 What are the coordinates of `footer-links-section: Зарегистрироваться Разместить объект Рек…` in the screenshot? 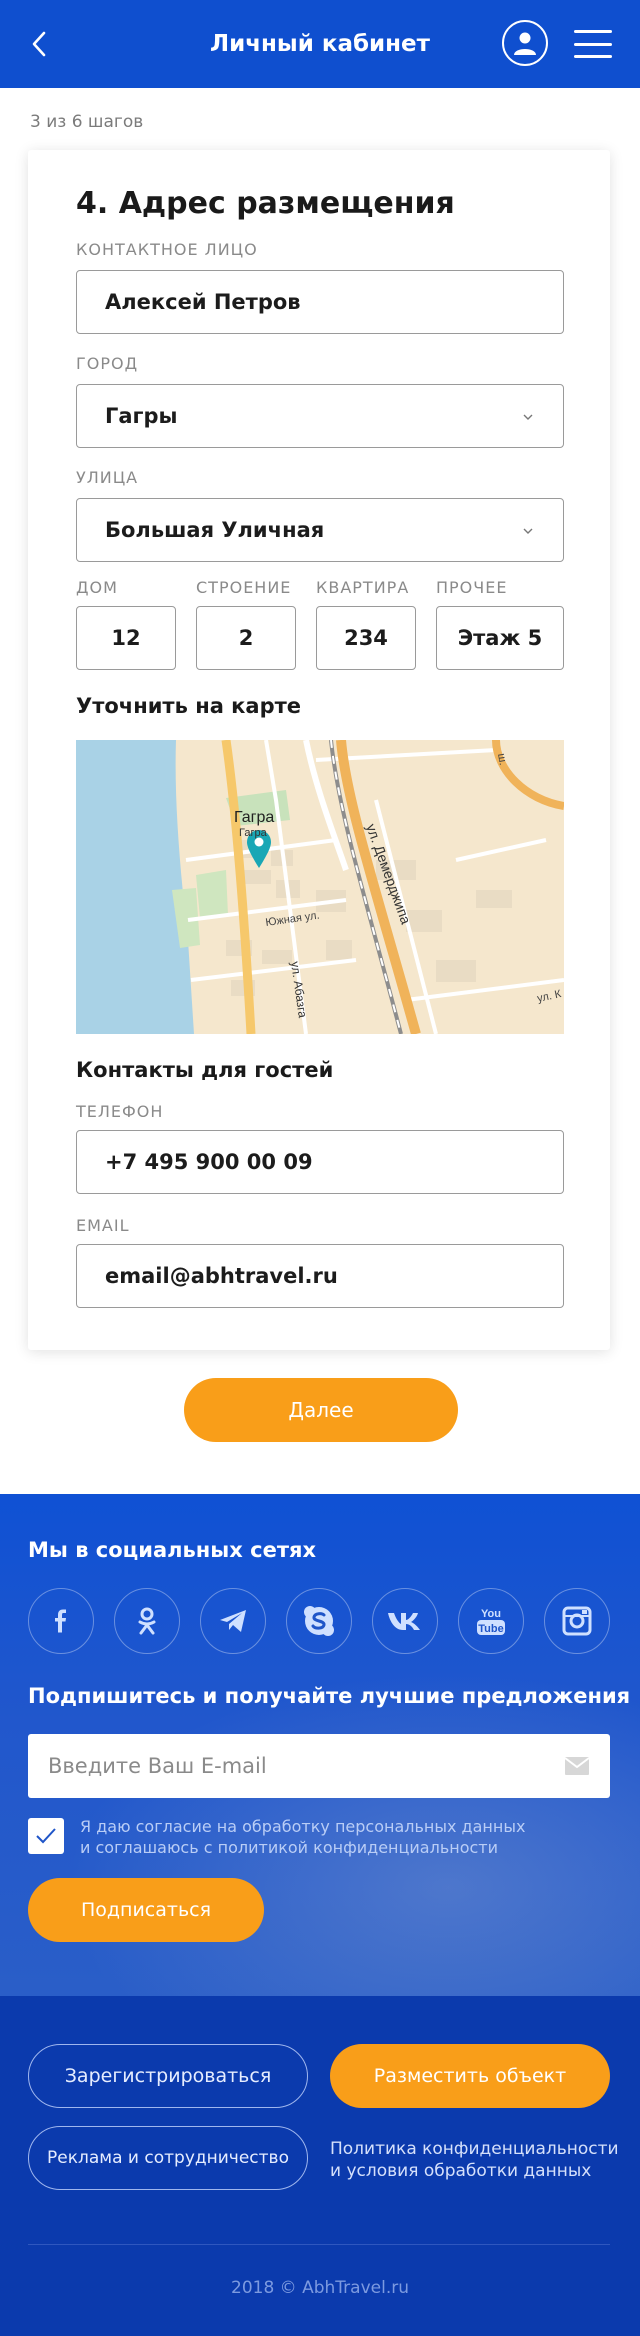 It's located at (320, 2166).